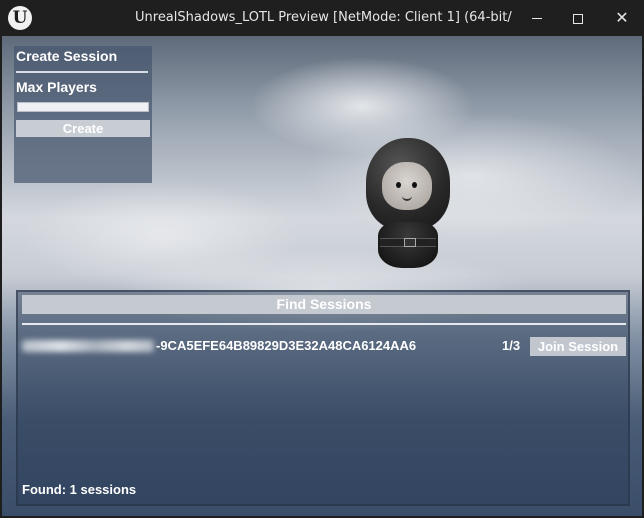  I want to click on close-button: ✕, so click(621, 18).